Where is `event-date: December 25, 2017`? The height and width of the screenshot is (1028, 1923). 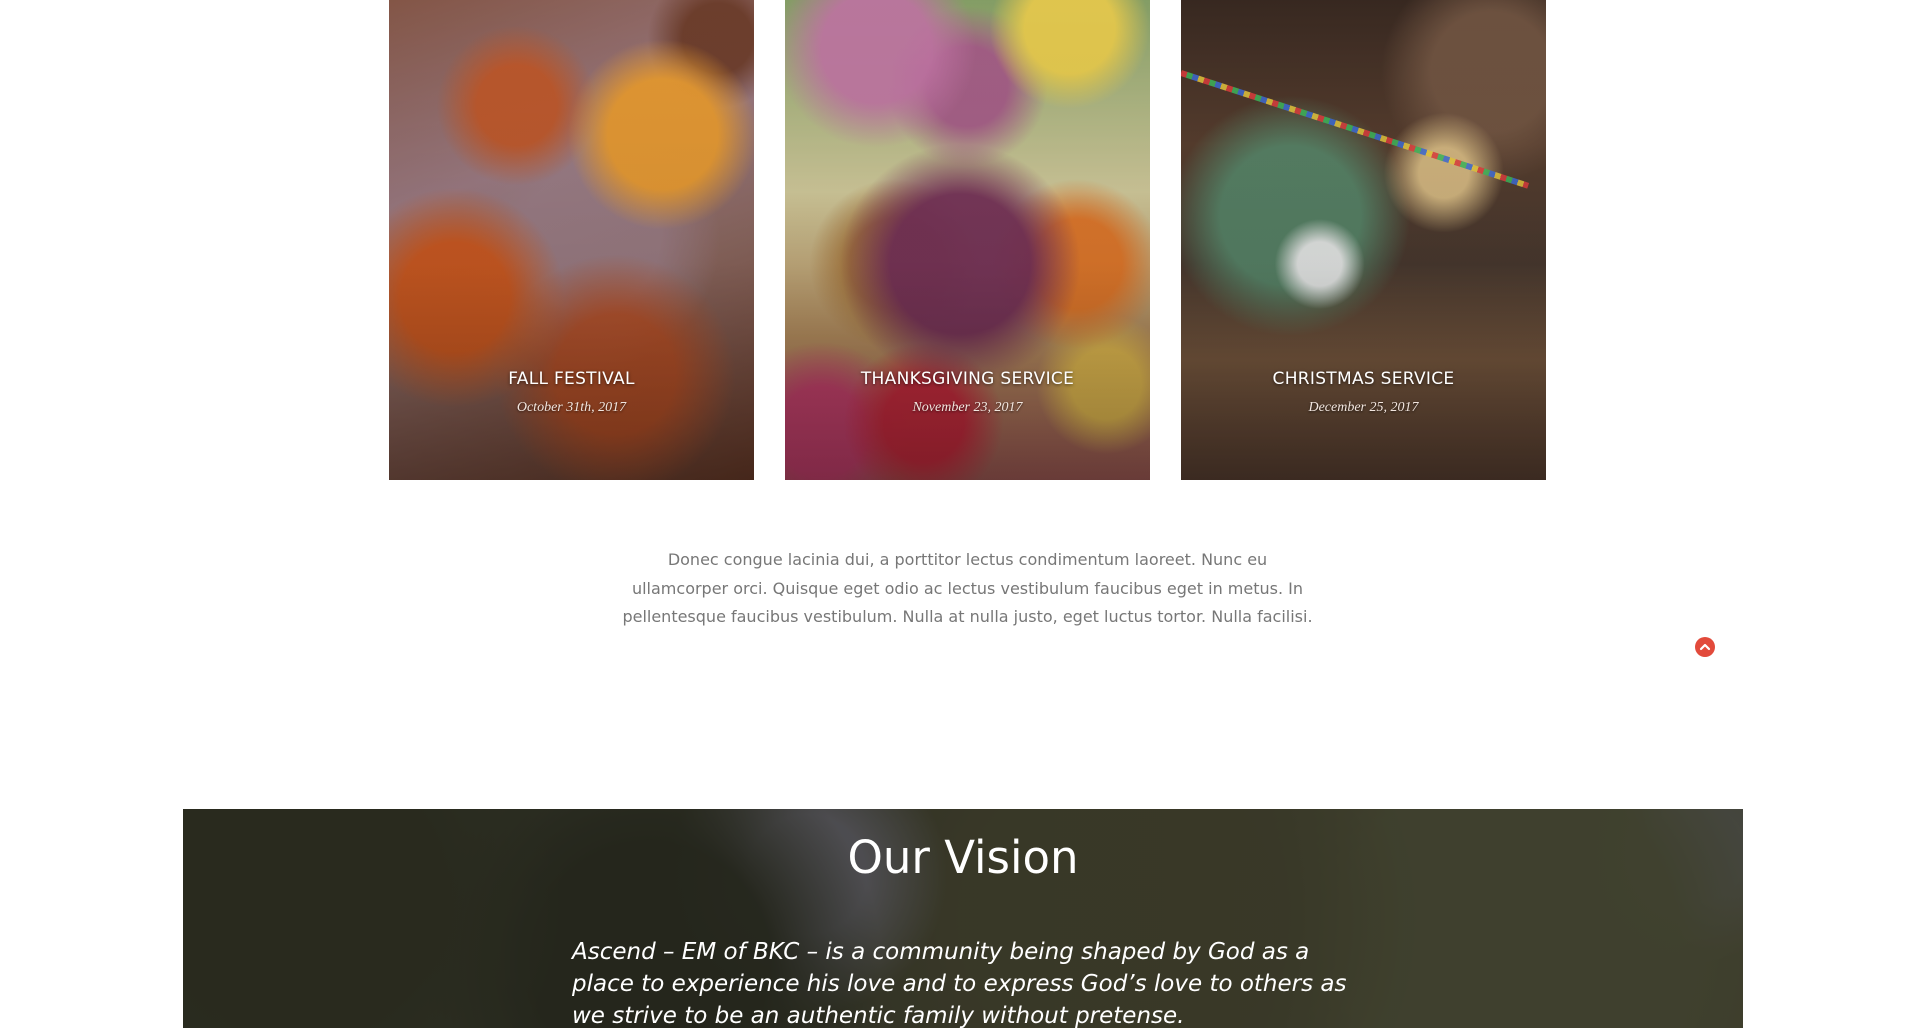
event-date: December 25, 2017 is located at coordinates (1363, 407).